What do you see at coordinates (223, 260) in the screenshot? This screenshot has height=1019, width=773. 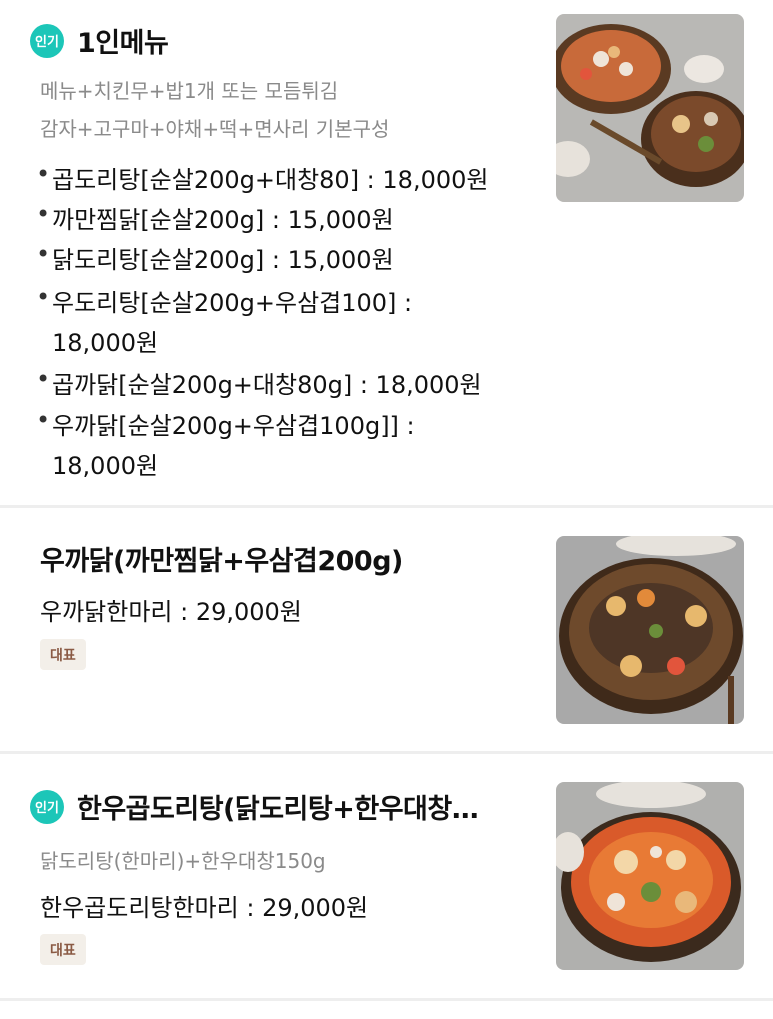 I see `option-dakdoritang: 닭도리탕[순살200g] : 15,000원` at bounding box center [223, 260].